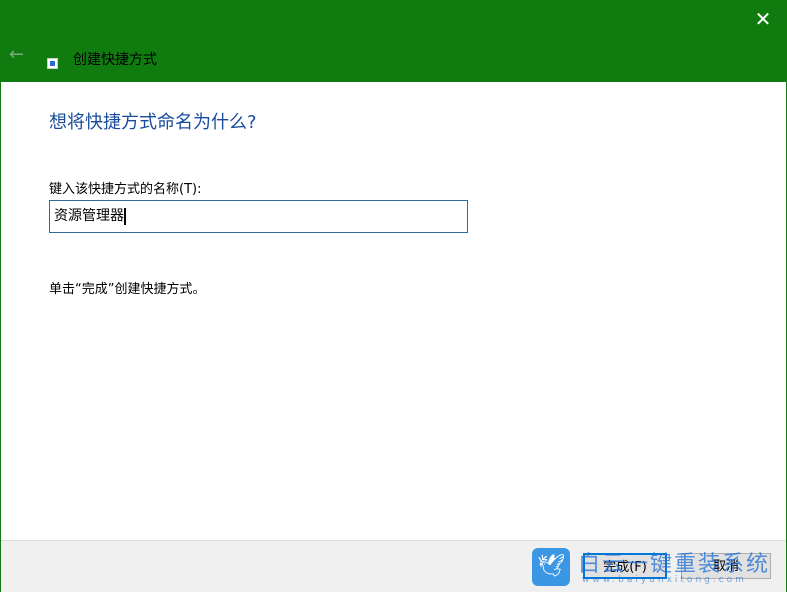  Describe the element at coordinates (52, 63) in the screenshot. I see `shortcut-icon` at that location.